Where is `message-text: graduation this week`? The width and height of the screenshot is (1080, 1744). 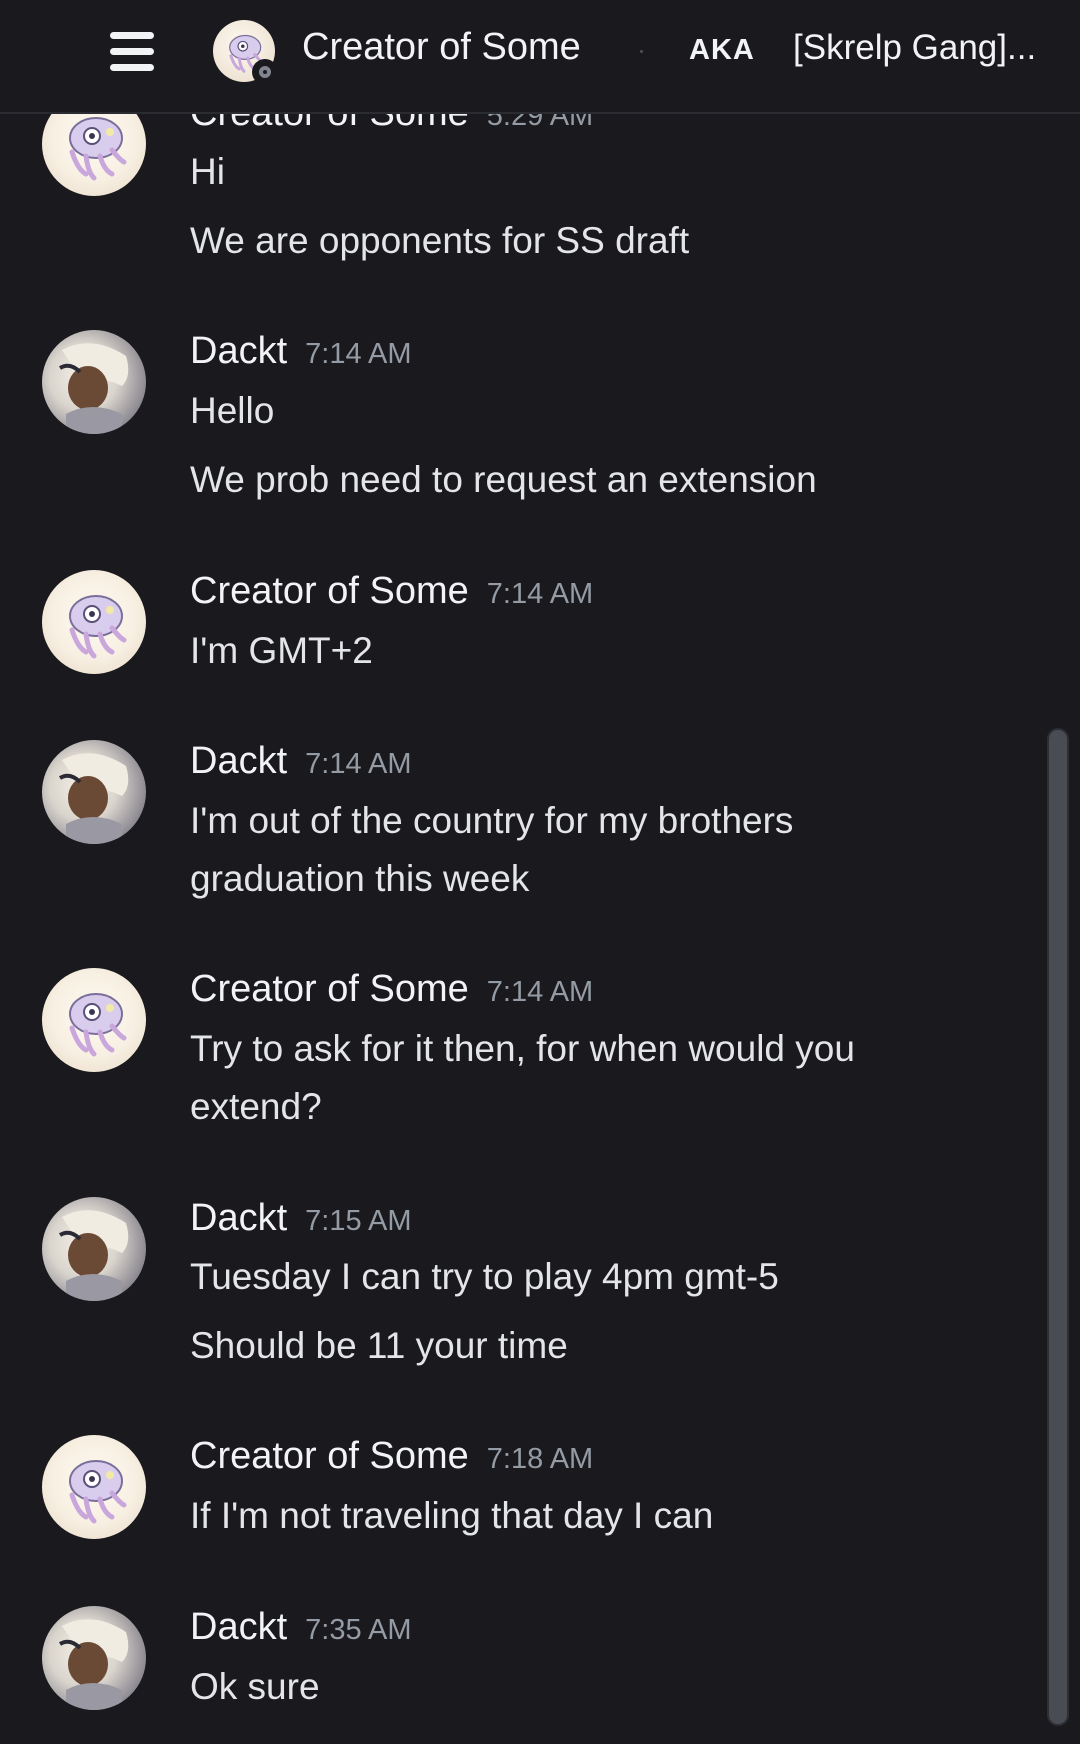
message-text: graduation this week is located at coordinates (360, 878).